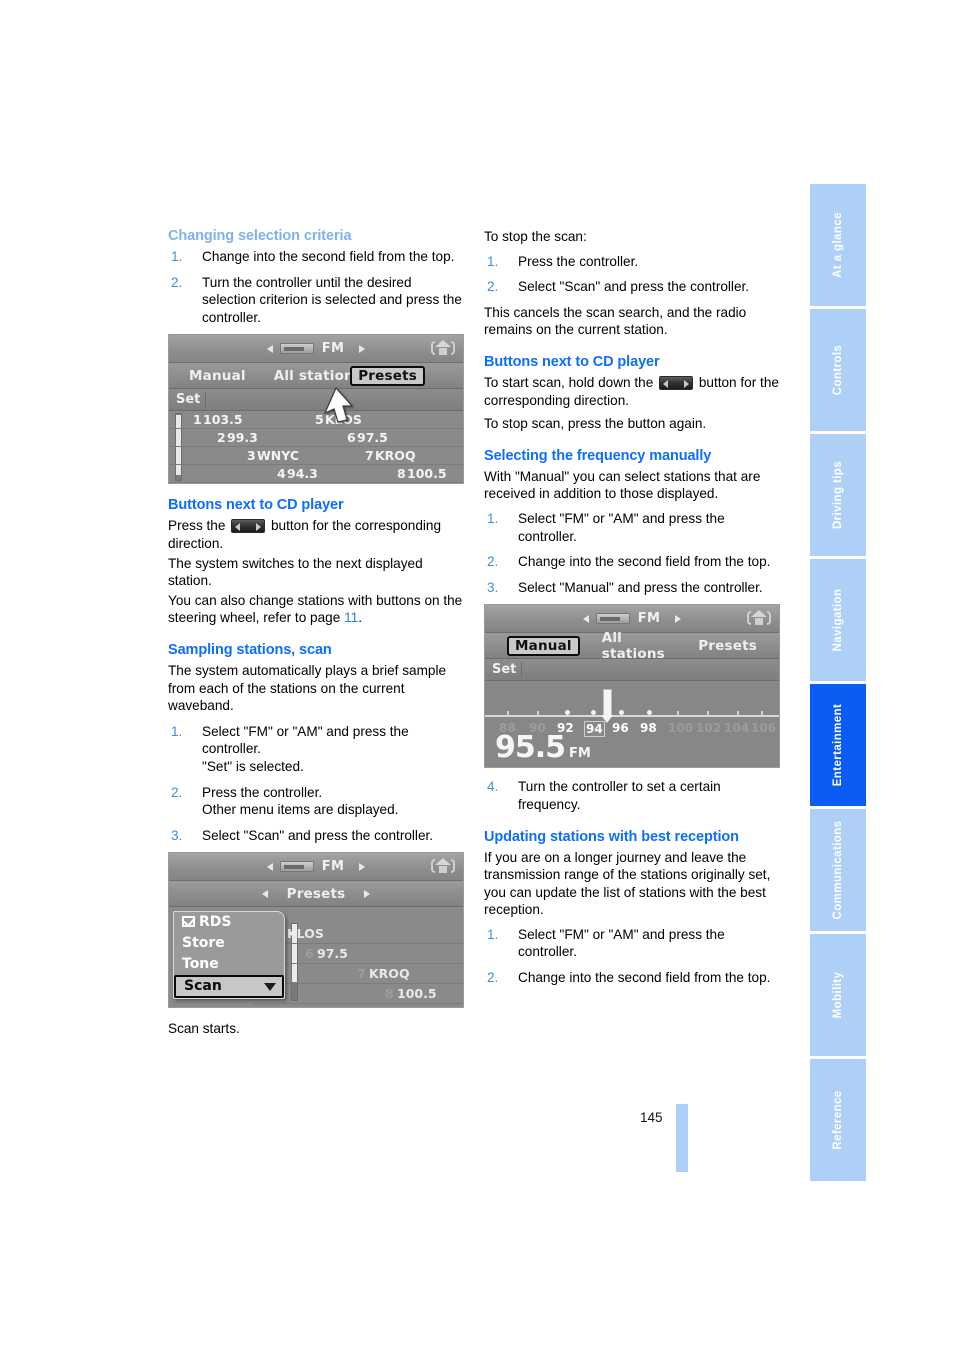 This screenshot has width=954, height=1351. I want to click on step-number: 3., so click(493, 587).